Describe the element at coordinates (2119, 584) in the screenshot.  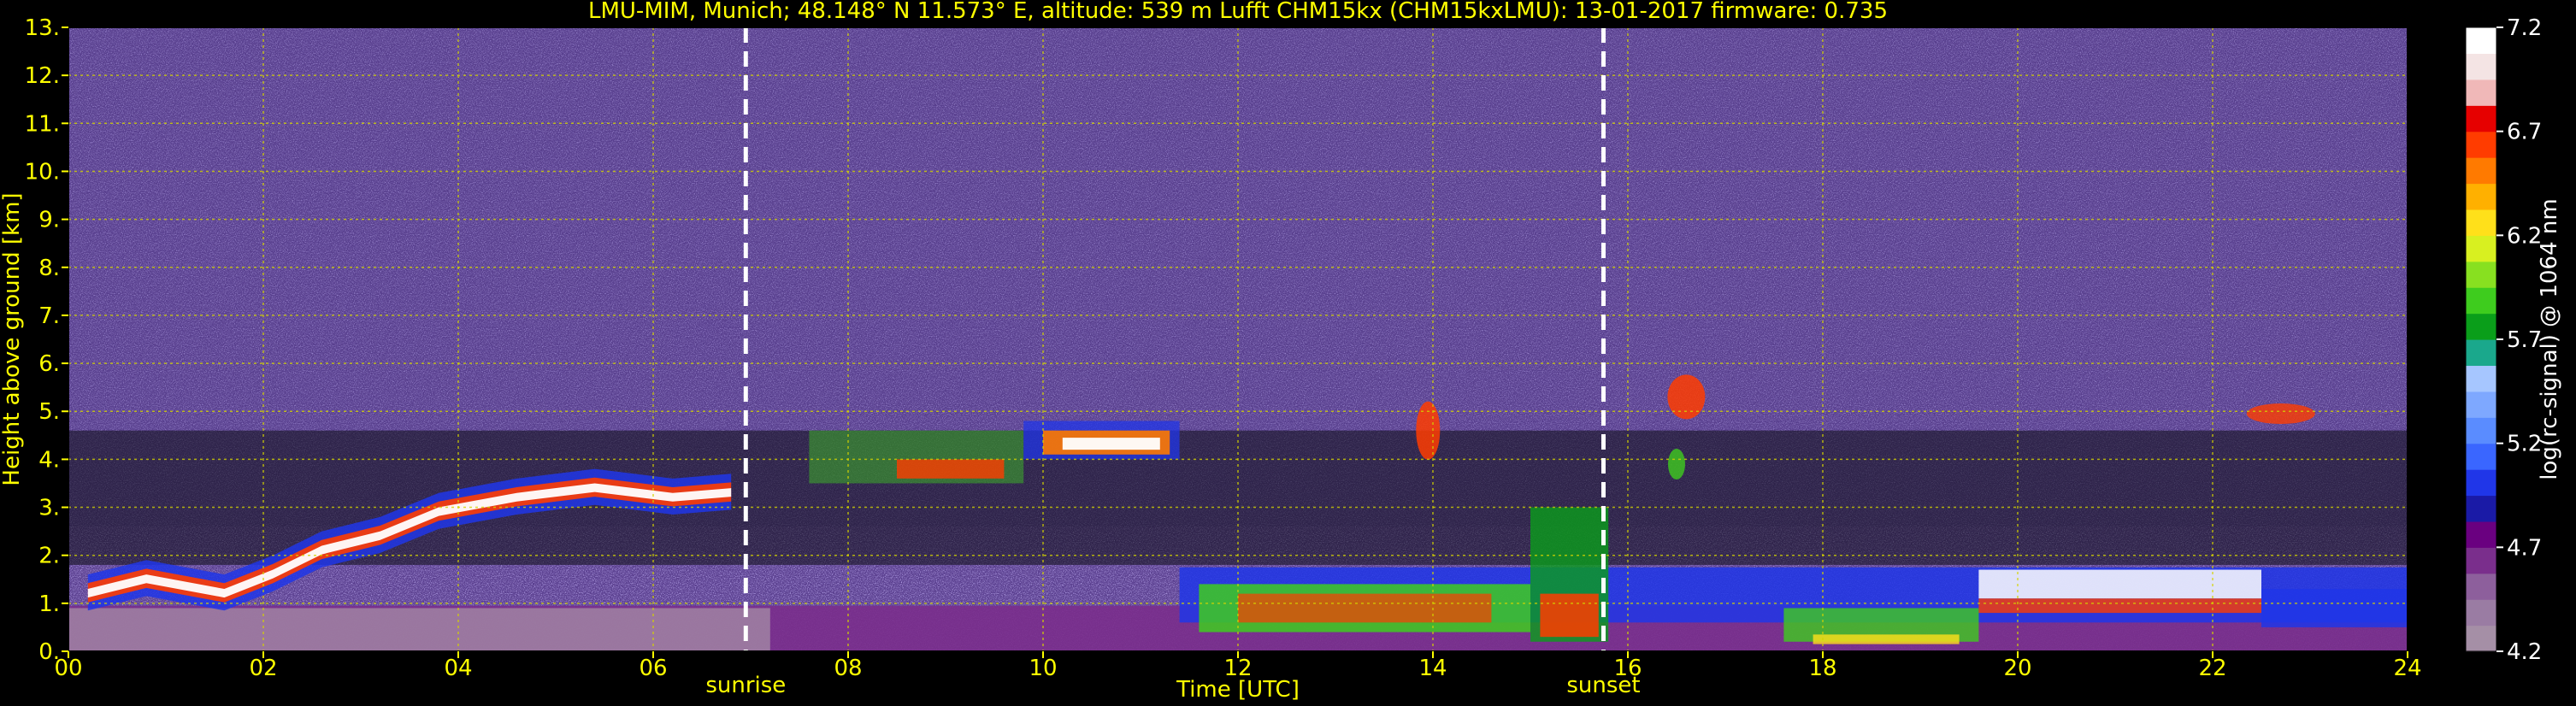
I see `boundary-top-white` at that location.